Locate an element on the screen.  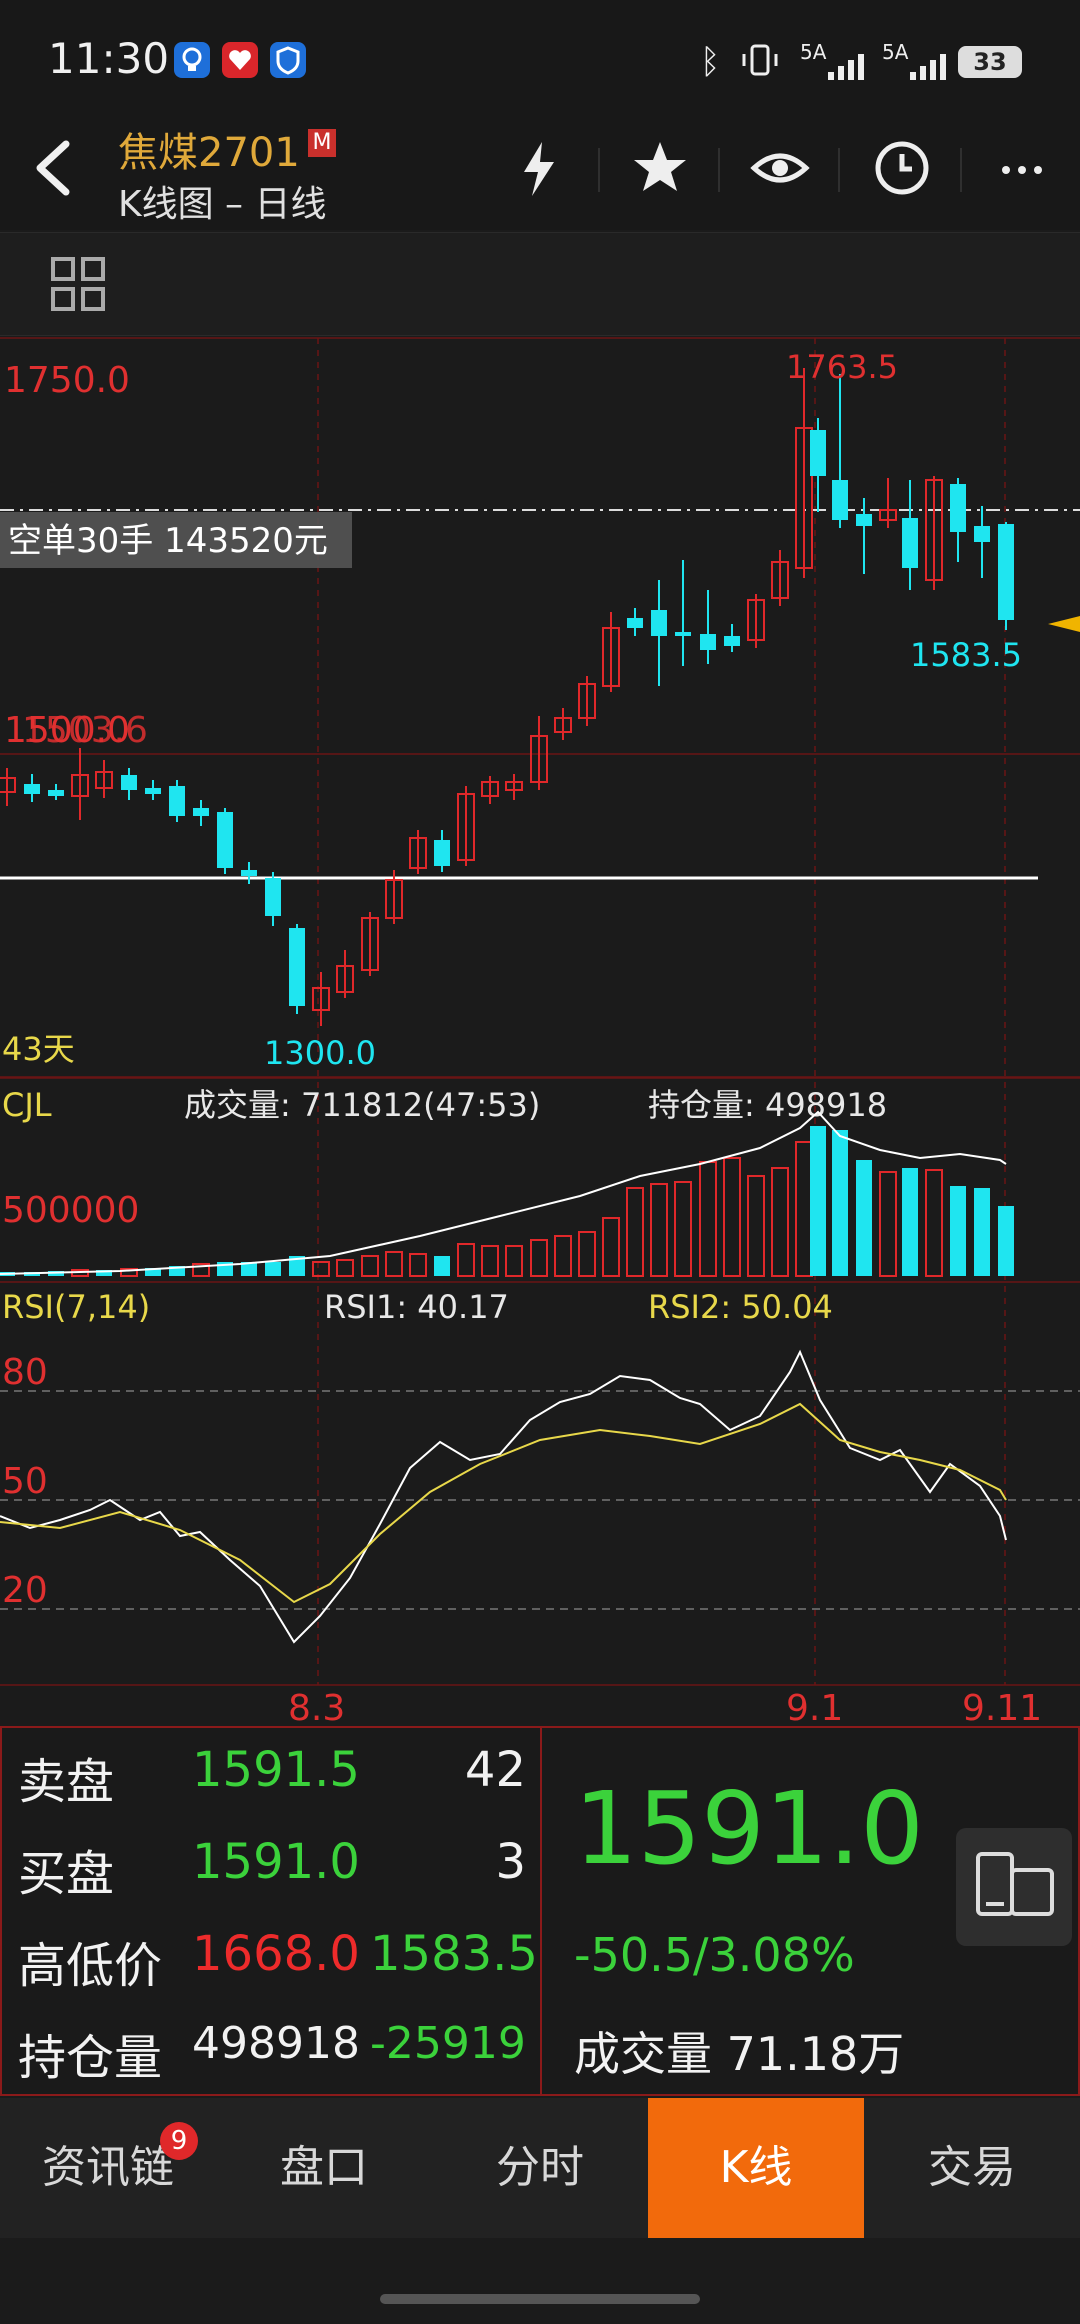
volume-bars is located at coordinates (507, 1201).